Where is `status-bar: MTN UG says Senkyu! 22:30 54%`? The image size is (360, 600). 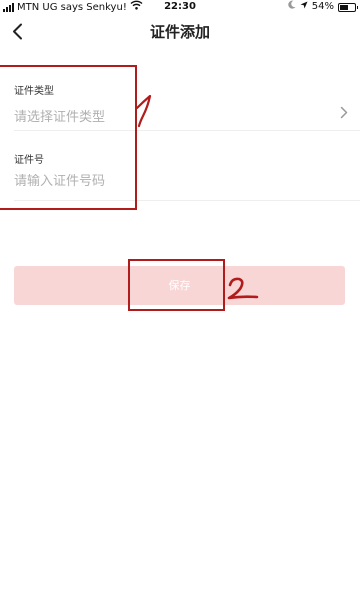
status-bar: MTN UG says Senkyu! 22:30 54% is located at coordinates (180, 7).